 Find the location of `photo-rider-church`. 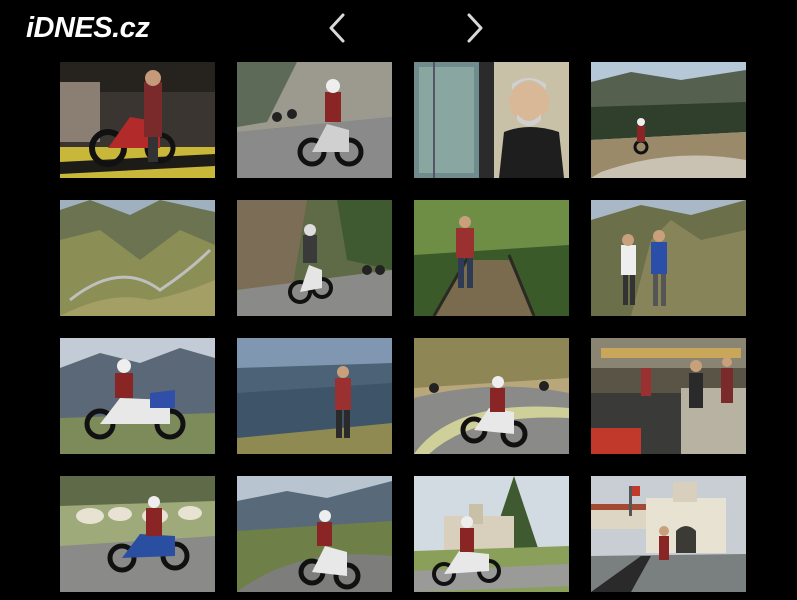

photo-rider-church is located at coordinates (491, 534).